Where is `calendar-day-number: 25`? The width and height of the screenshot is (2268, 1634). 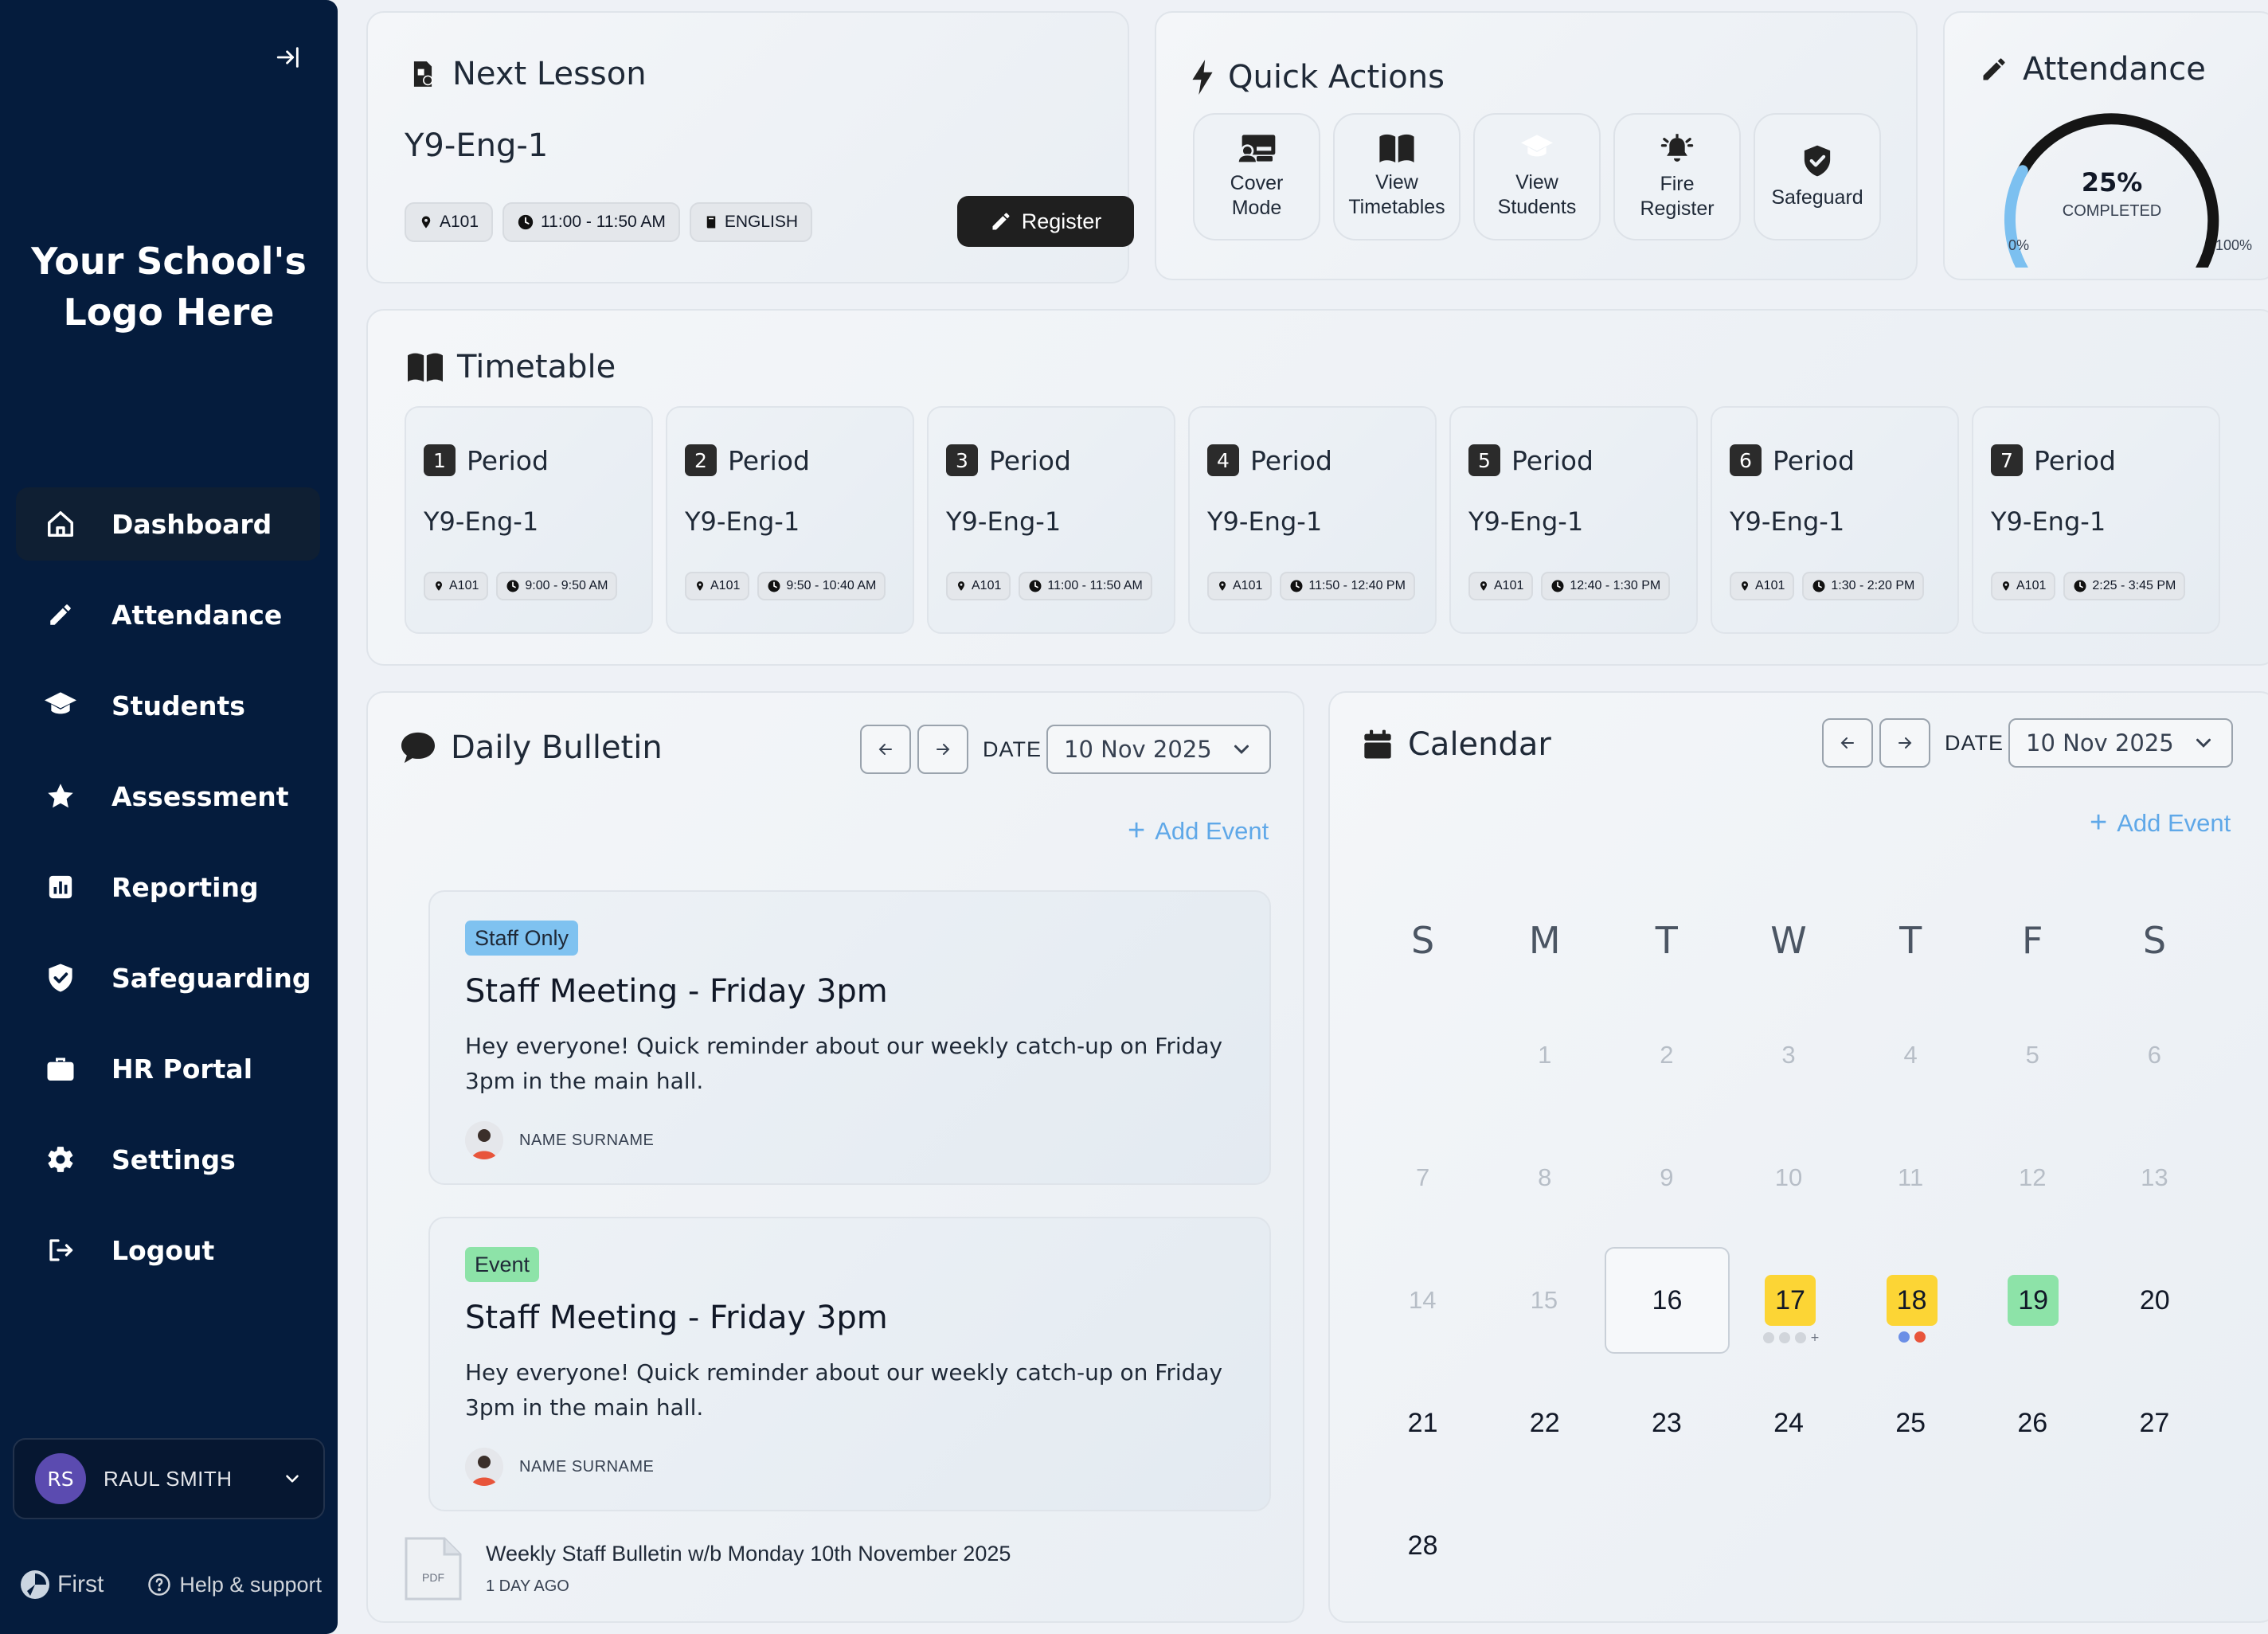
calendar-day-number: 25 is located at coordinates (1910, 1422).